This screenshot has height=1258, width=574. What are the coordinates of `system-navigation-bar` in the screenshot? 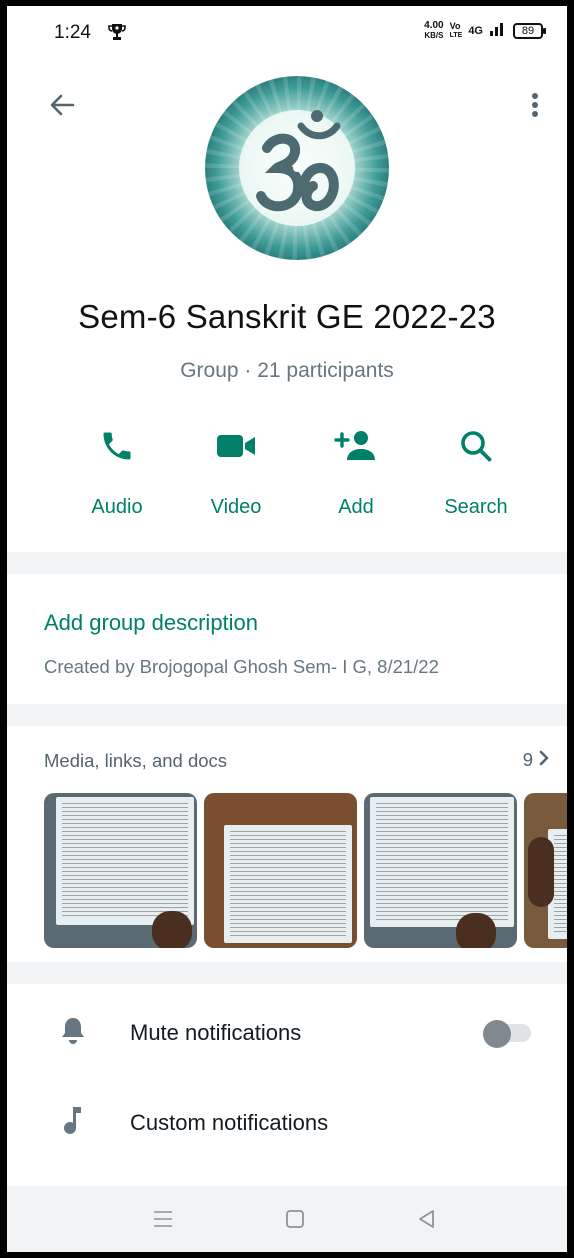 It's located at (287, 1219).